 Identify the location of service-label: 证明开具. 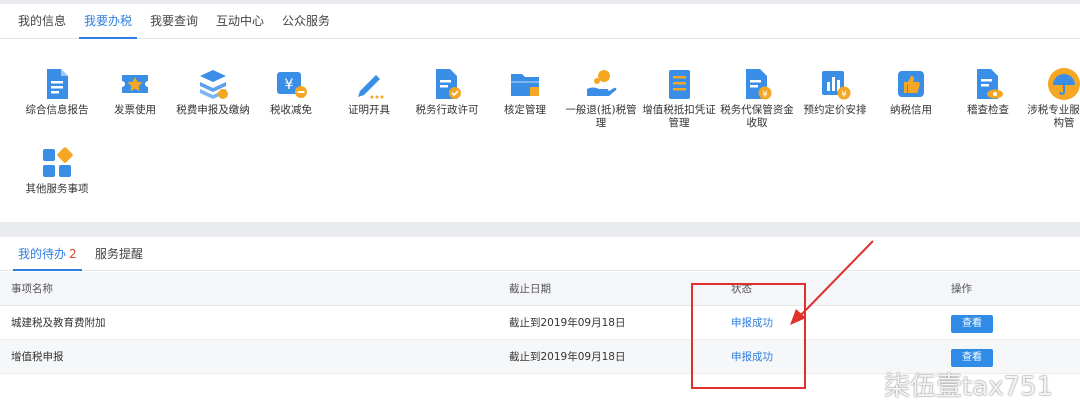
(369, 110).